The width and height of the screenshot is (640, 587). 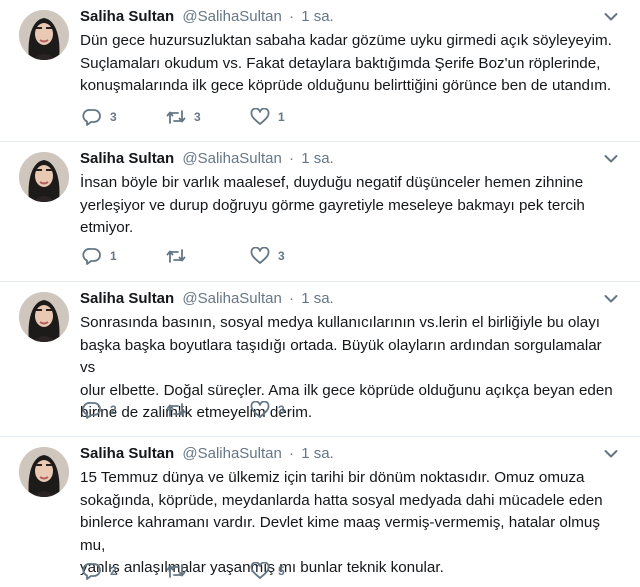 I want to click on retweet-button: 3, so click(x=208, y=117).